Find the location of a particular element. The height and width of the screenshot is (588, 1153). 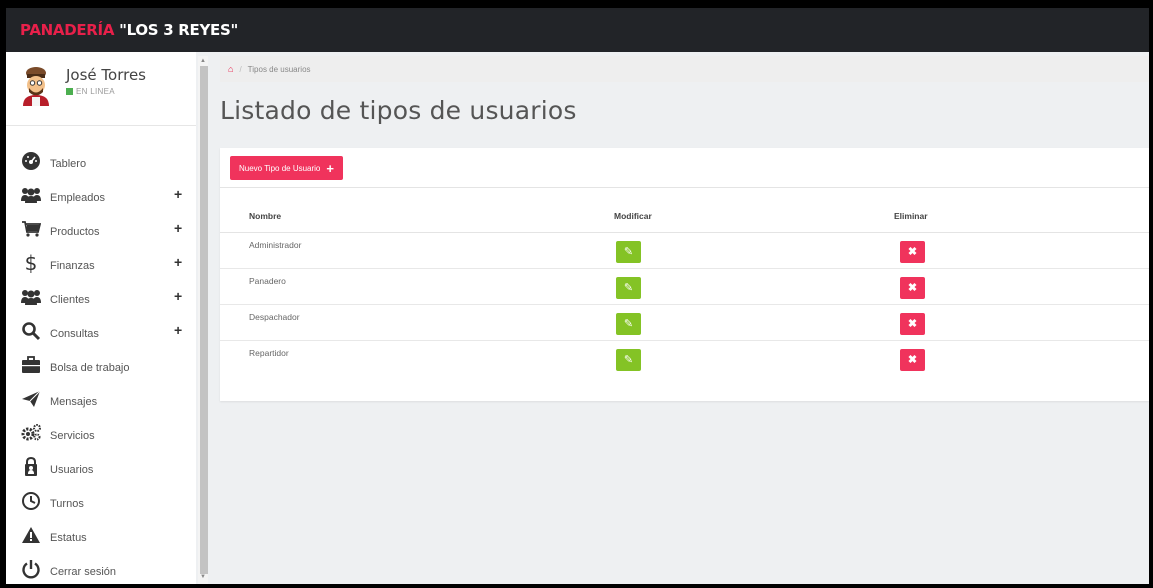

sidebar-item-label: Consultas is located at coordinates (74, 334).